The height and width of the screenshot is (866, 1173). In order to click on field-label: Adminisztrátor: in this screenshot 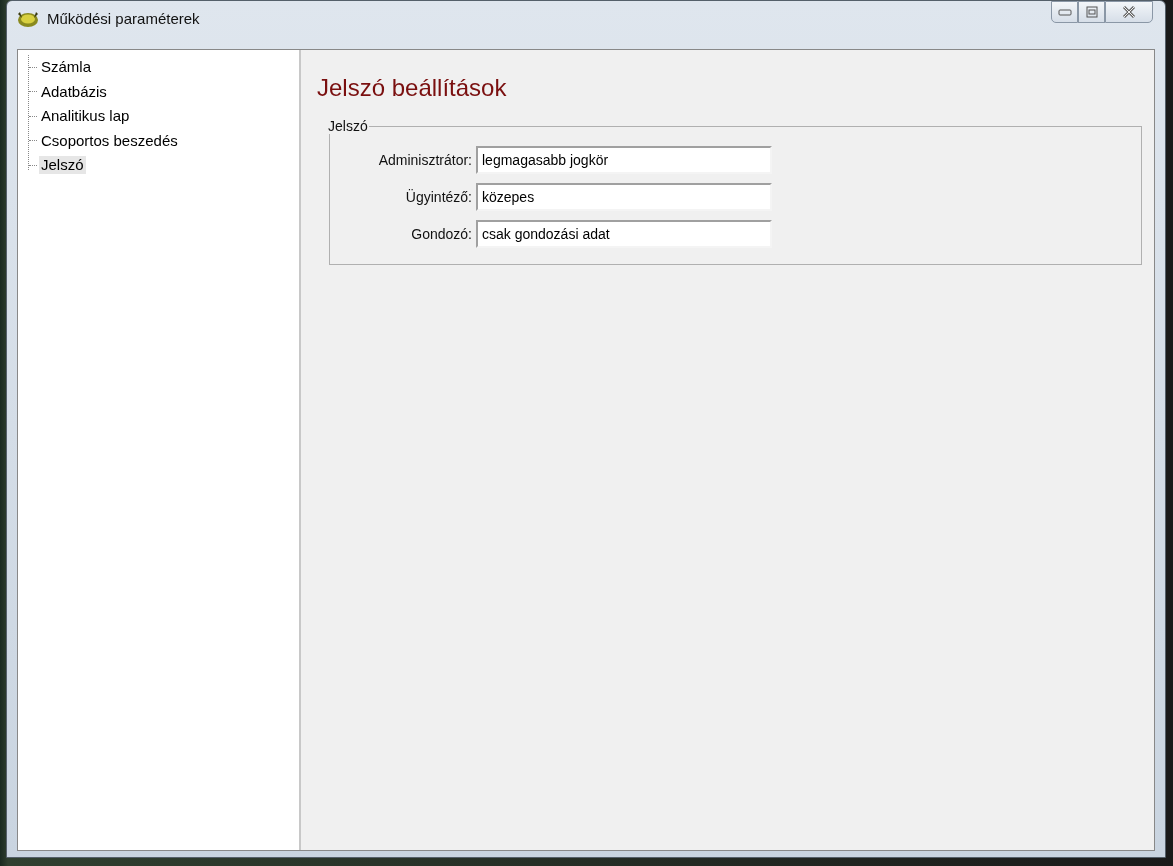, I will do `click(424, 160)`.